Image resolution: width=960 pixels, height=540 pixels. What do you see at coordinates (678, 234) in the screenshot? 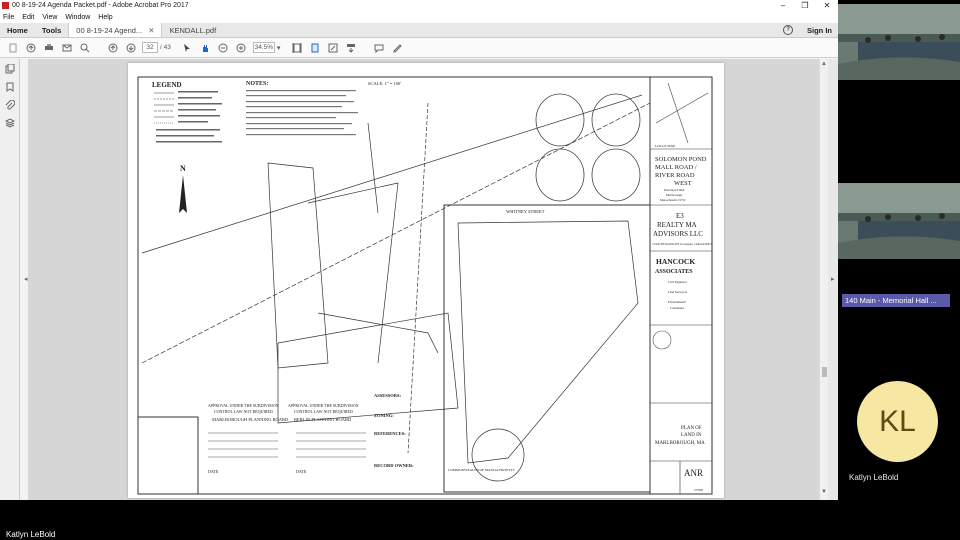
I see `client-line-3: ADVISORS LLC` at bounding box center [678, 234].